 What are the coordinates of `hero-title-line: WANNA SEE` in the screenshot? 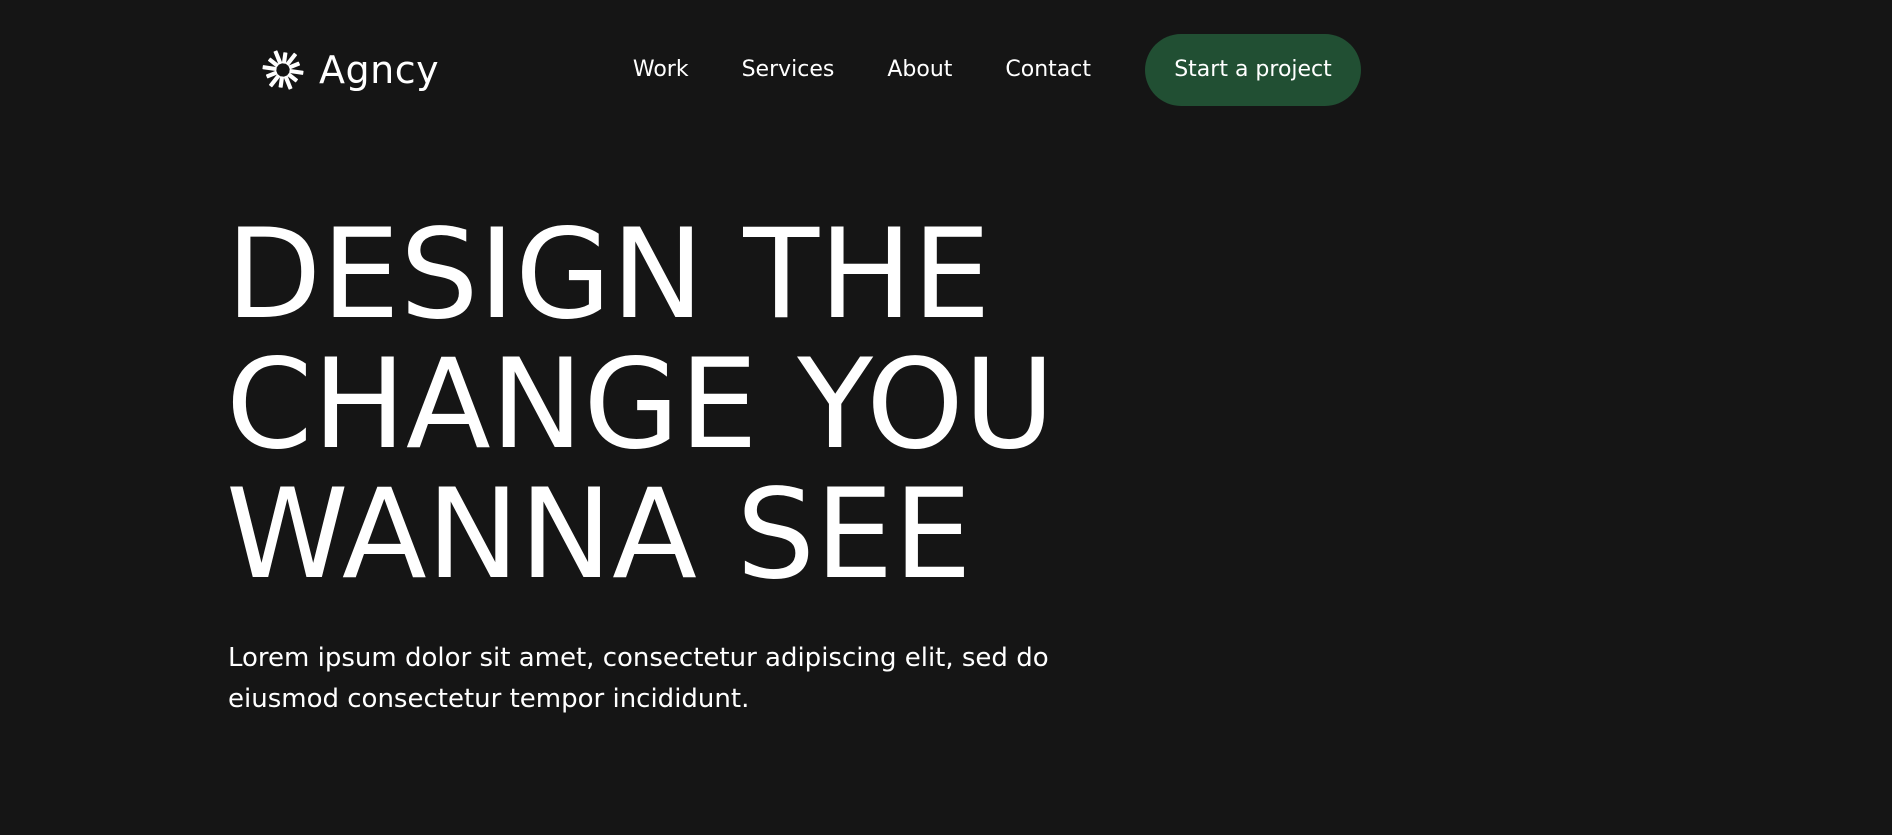 It's located at (599, 535).